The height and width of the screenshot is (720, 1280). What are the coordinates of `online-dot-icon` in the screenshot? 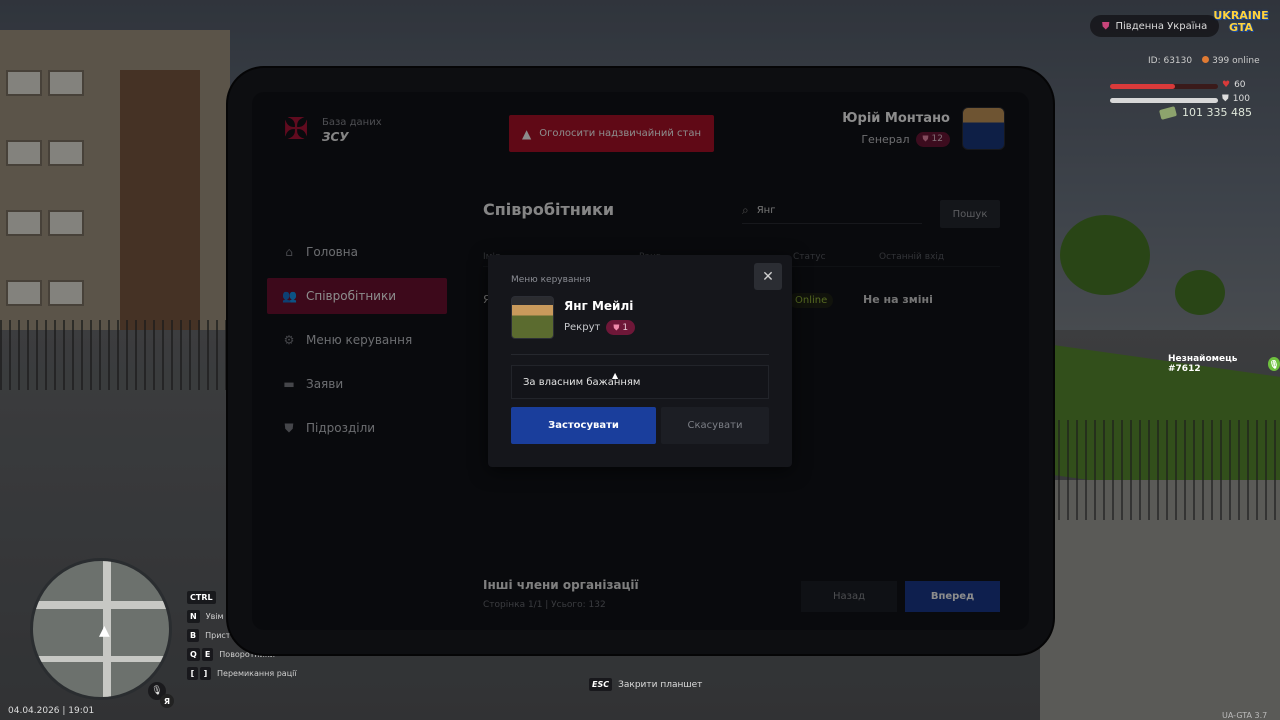 It's located at (1206, 59).